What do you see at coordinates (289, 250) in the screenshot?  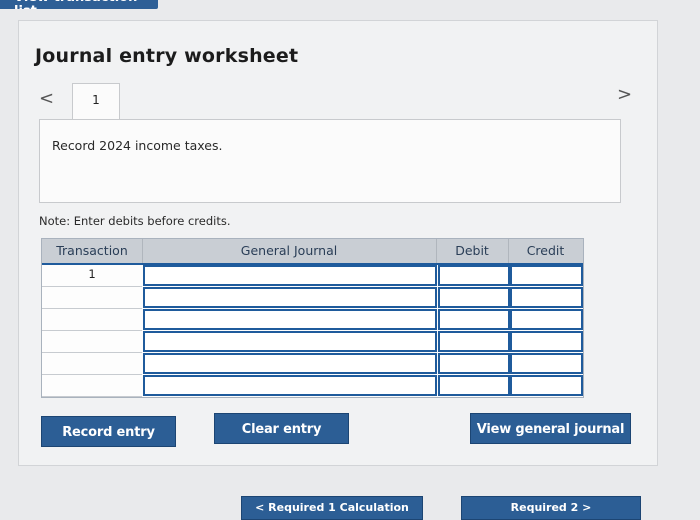 I see `column-header-general-journal: General Journal` at bounding box center [289, 250].